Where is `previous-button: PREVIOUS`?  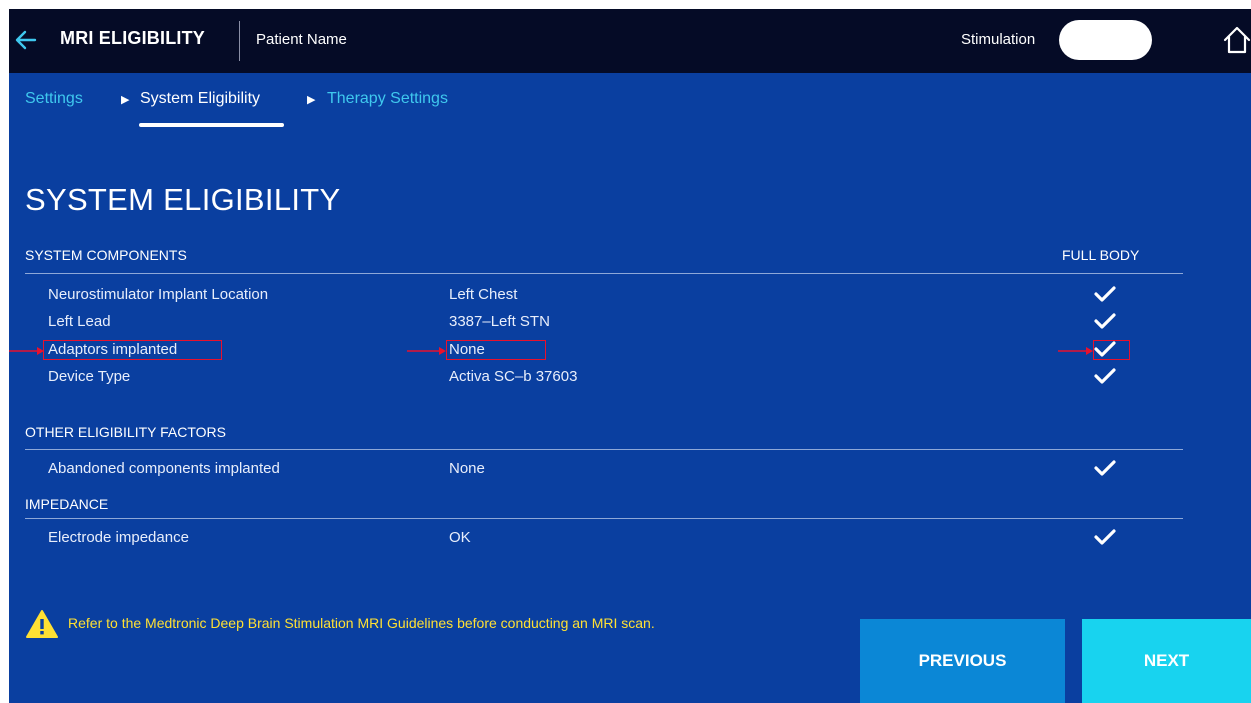
previous-button: PREVIOUS is located at coordinates (962, 661).